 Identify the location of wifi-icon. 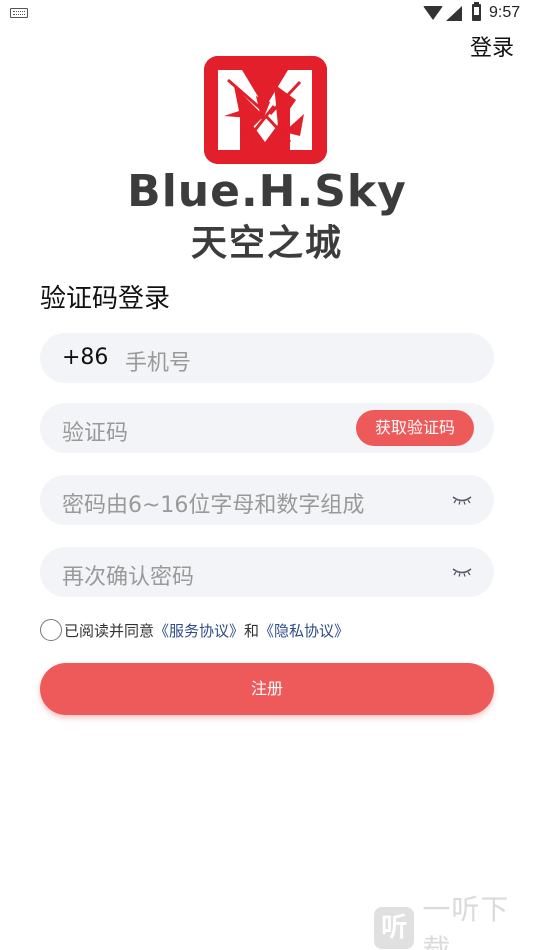
(433, 13).